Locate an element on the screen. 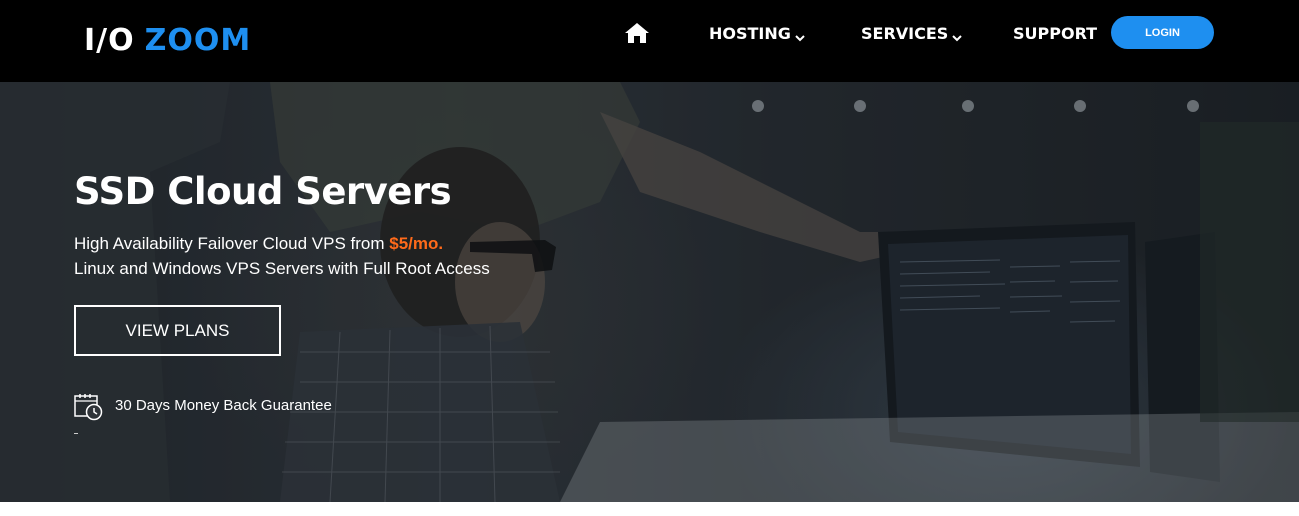 This screenshot has width=1299, height=516. nav-services: SERVICES is located at coordinates (912, 33).